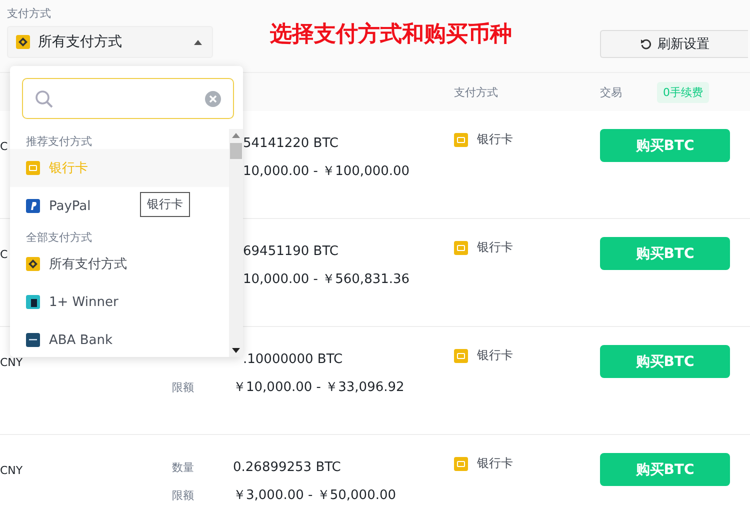  Describe the element at coordinates (119, 206) in the screenshot. I see `payment-option: PayPal 银行卡` at that location.